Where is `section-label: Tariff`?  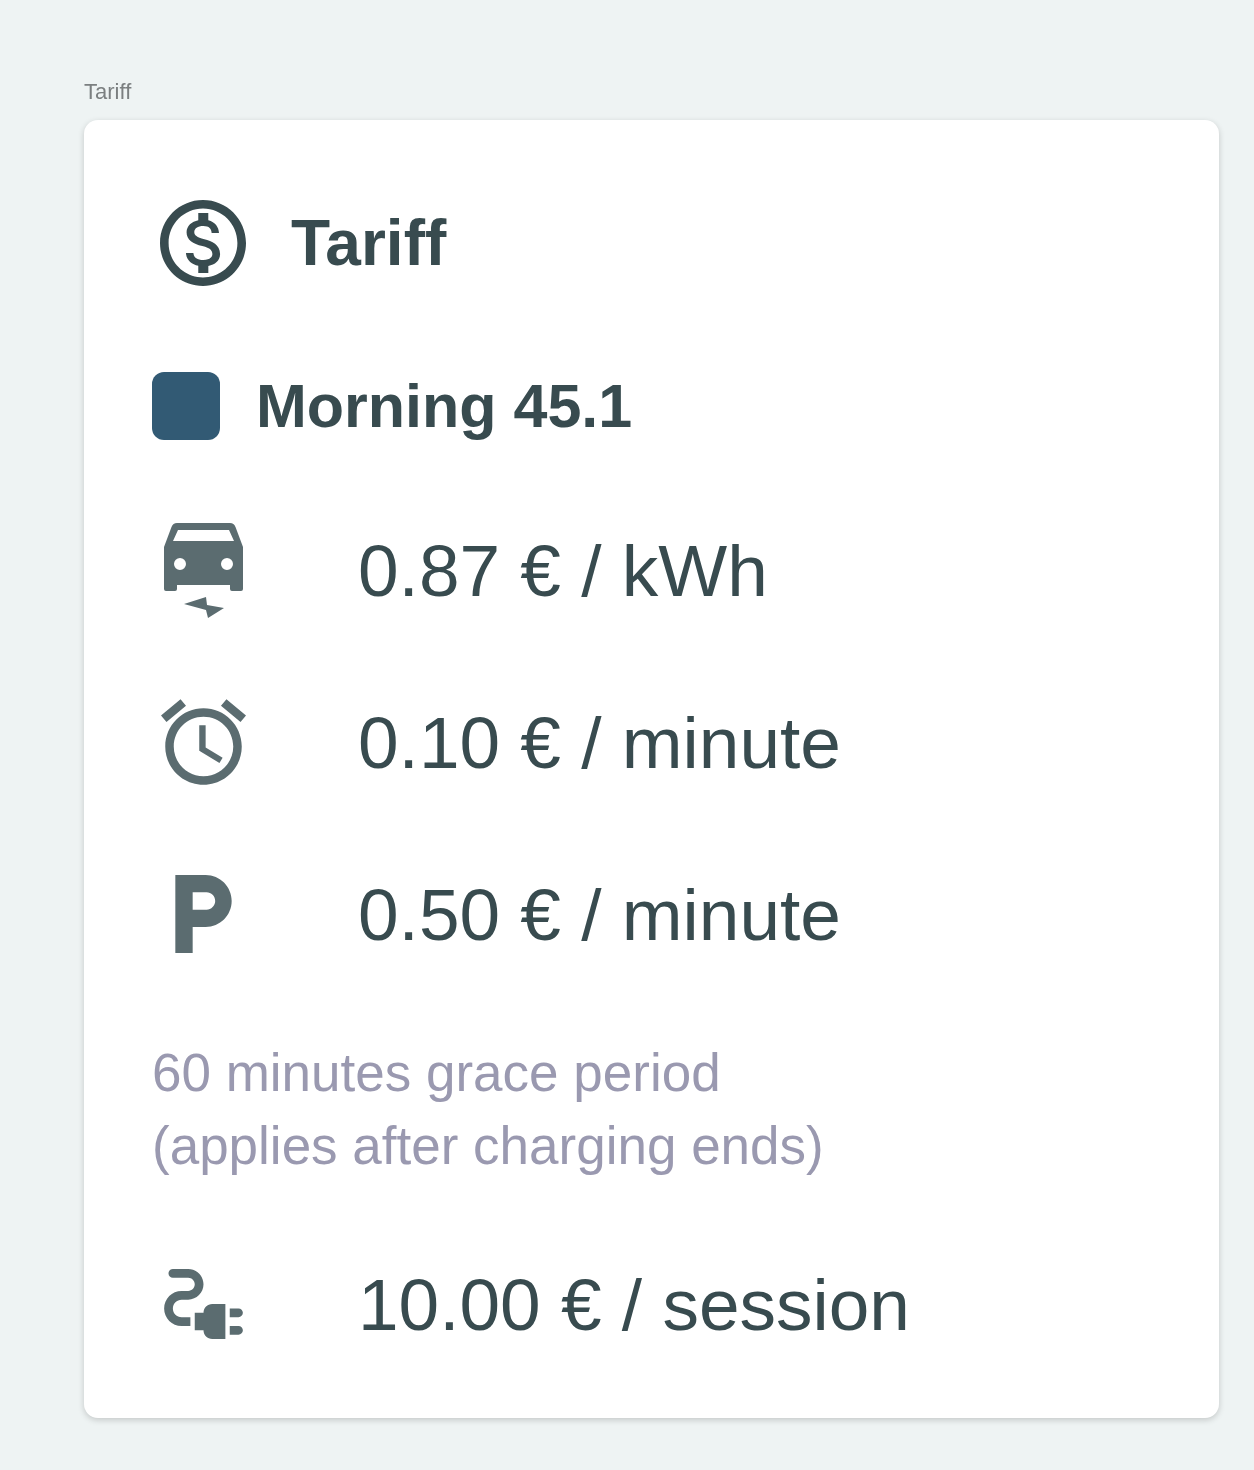 section-label: Tariff is located at coordinates (108, 92).